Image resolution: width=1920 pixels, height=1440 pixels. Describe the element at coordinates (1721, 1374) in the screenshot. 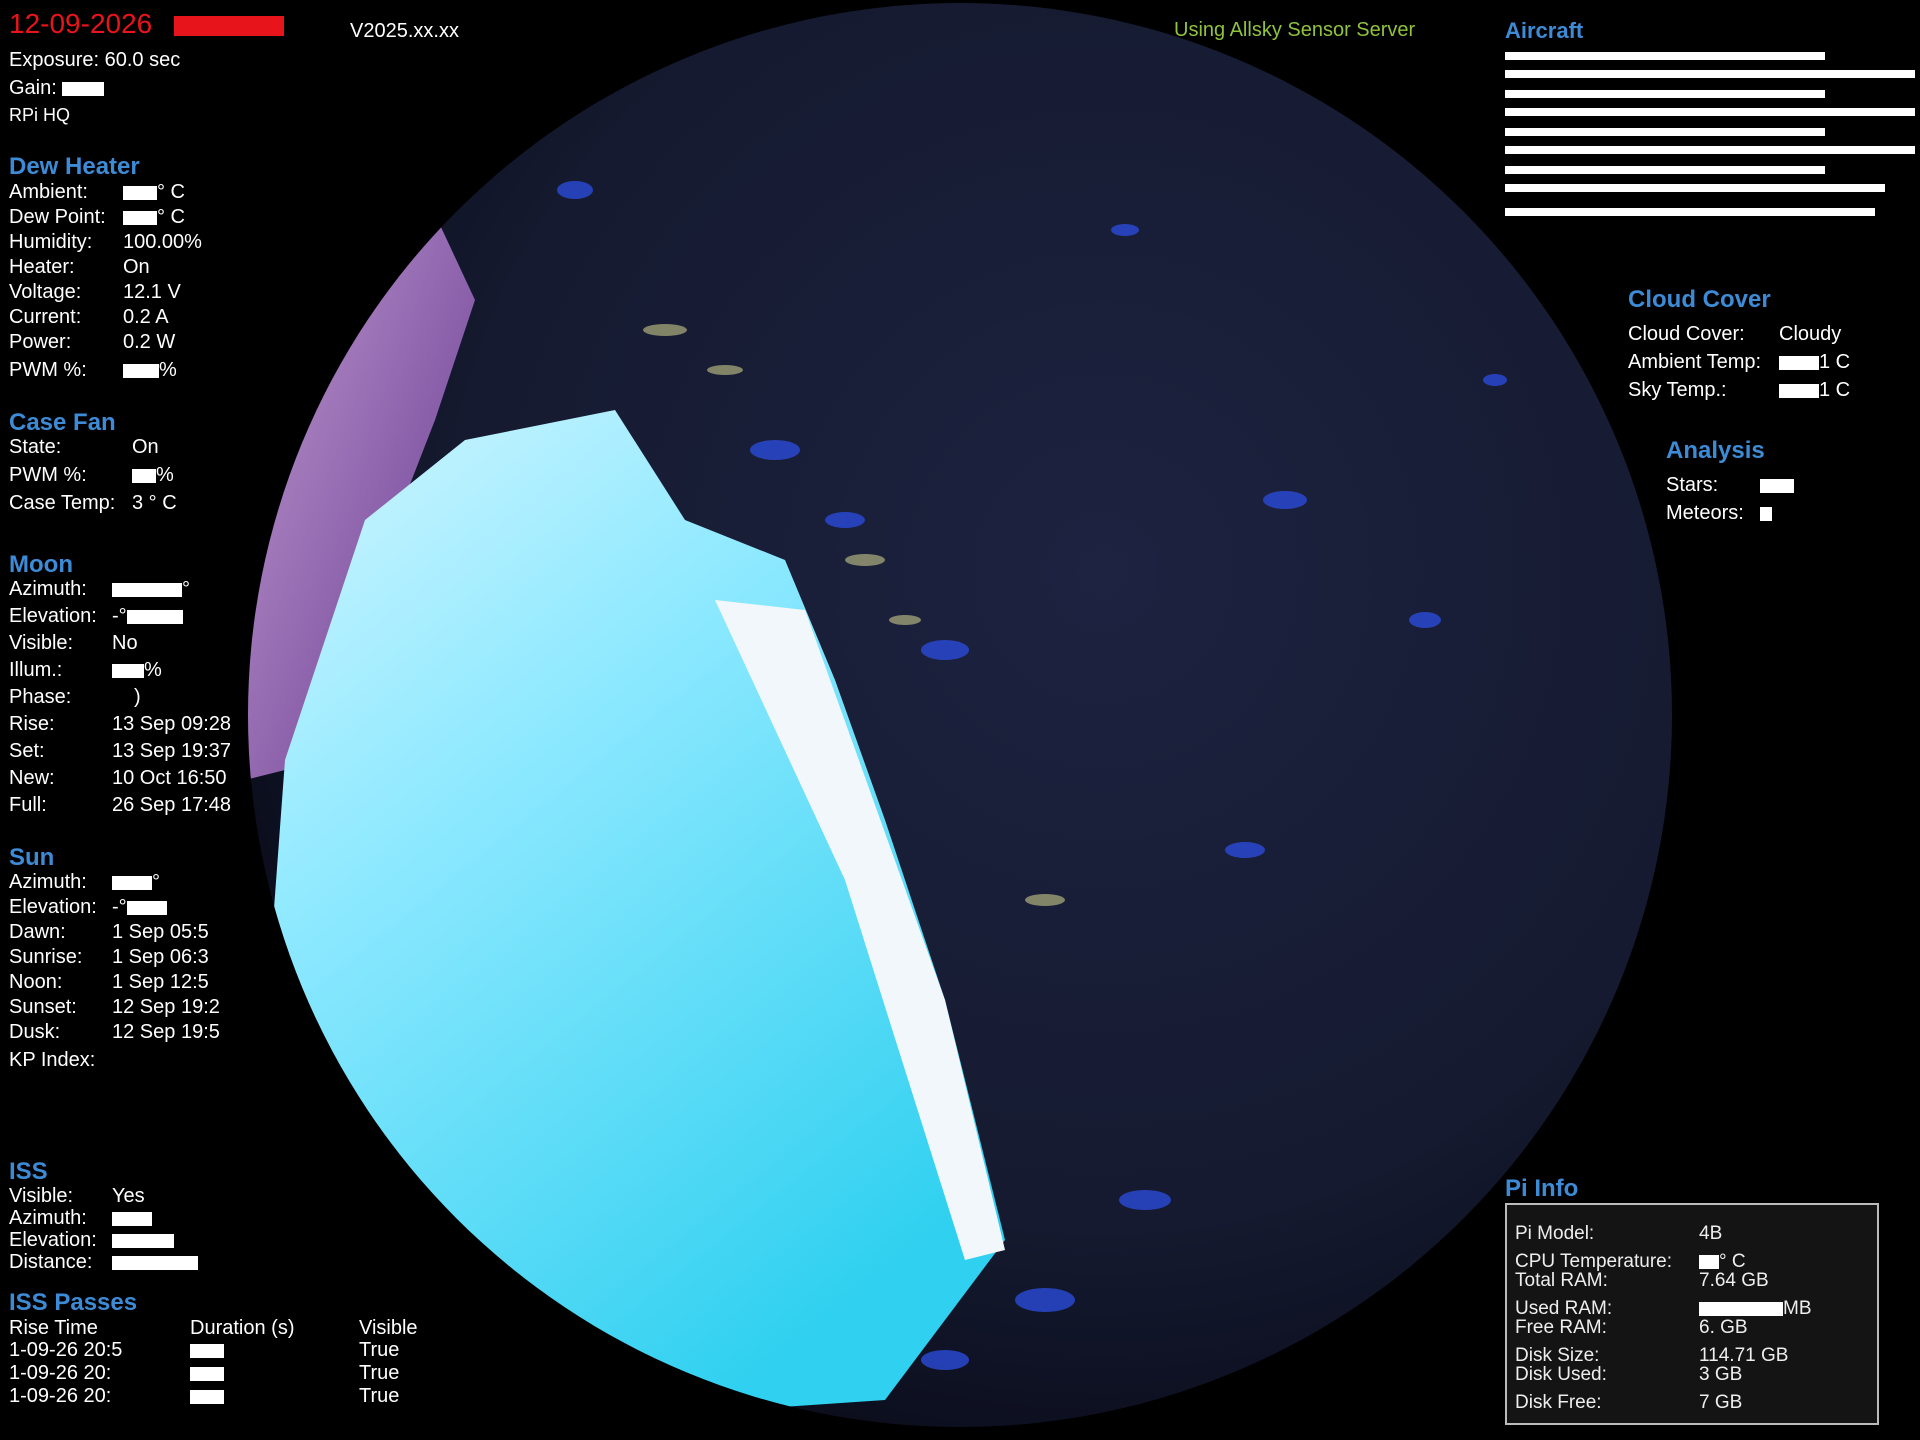

I see `row-value: 3 GB` at that location.